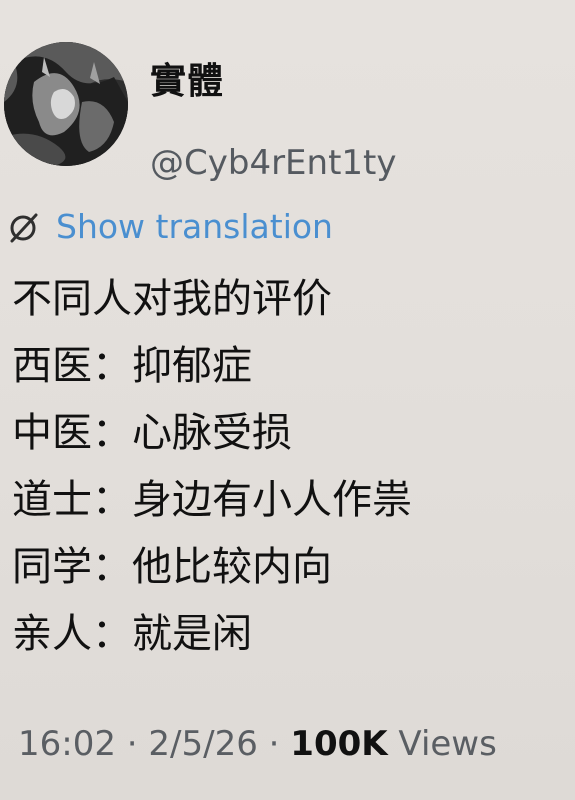  Describe the element at coordinates (194, 227) in the screenshot. I see `show-translation-link: Show translation` at that location.